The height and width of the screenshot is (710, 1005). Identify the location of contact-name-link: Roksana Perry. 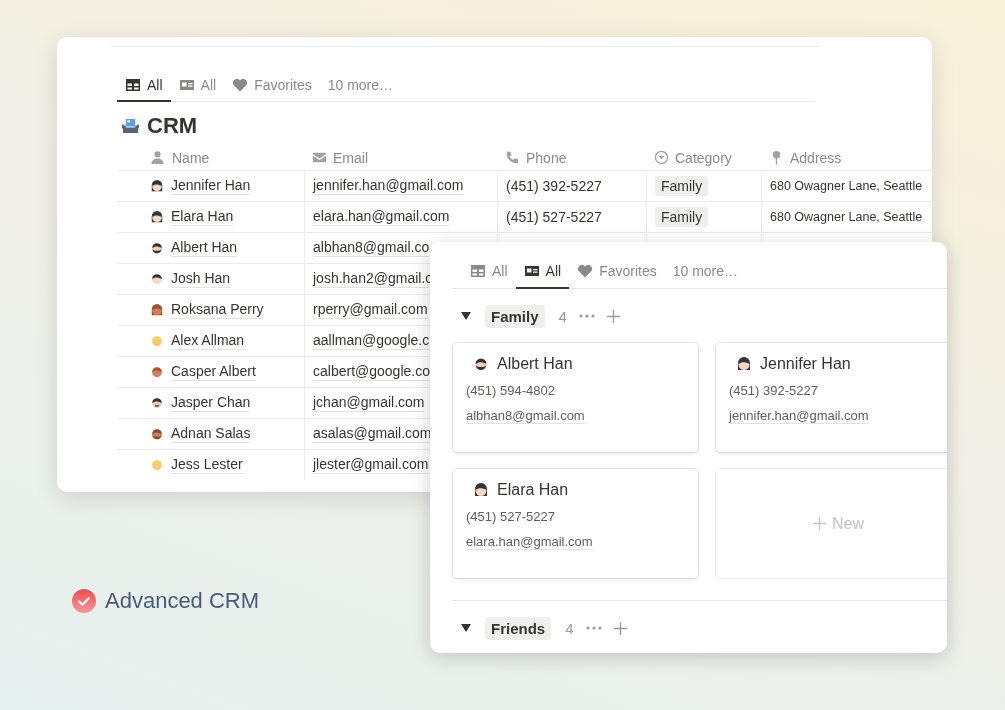
(217, 310).